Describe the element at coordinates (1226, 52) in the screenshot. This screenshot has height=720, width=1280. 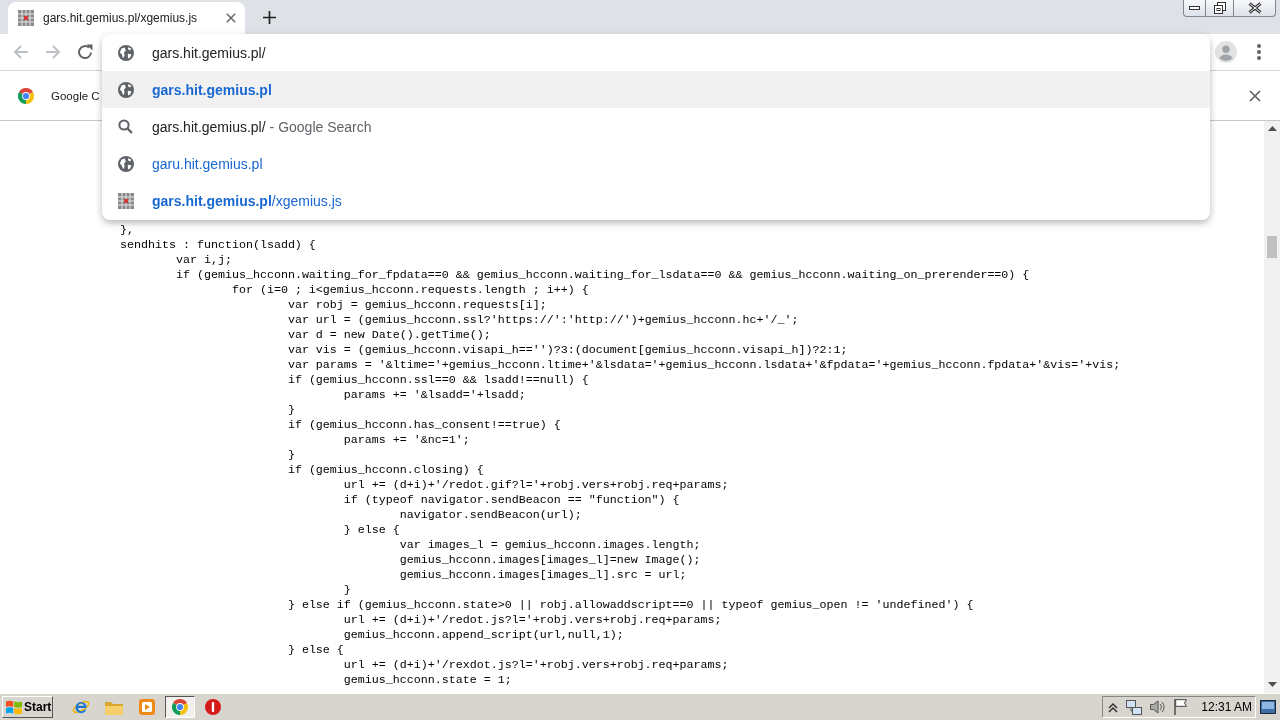
I see `avatar-icon` at that location.